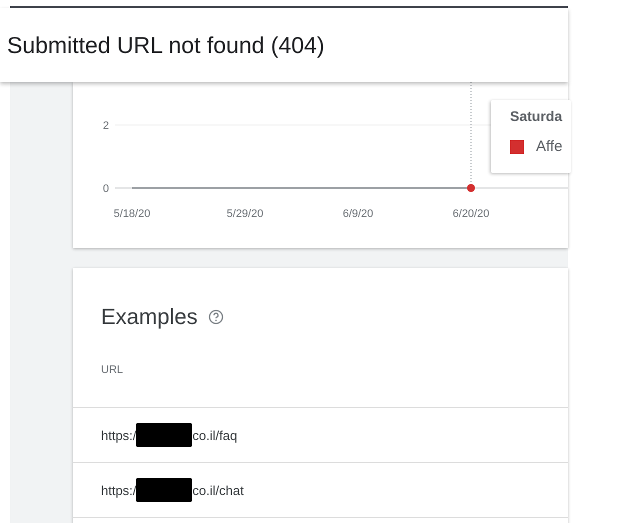 The height and width of the screenshot is (523, 640). I want to click on page-title: Submitted URL not found (404), so click(165, 45).